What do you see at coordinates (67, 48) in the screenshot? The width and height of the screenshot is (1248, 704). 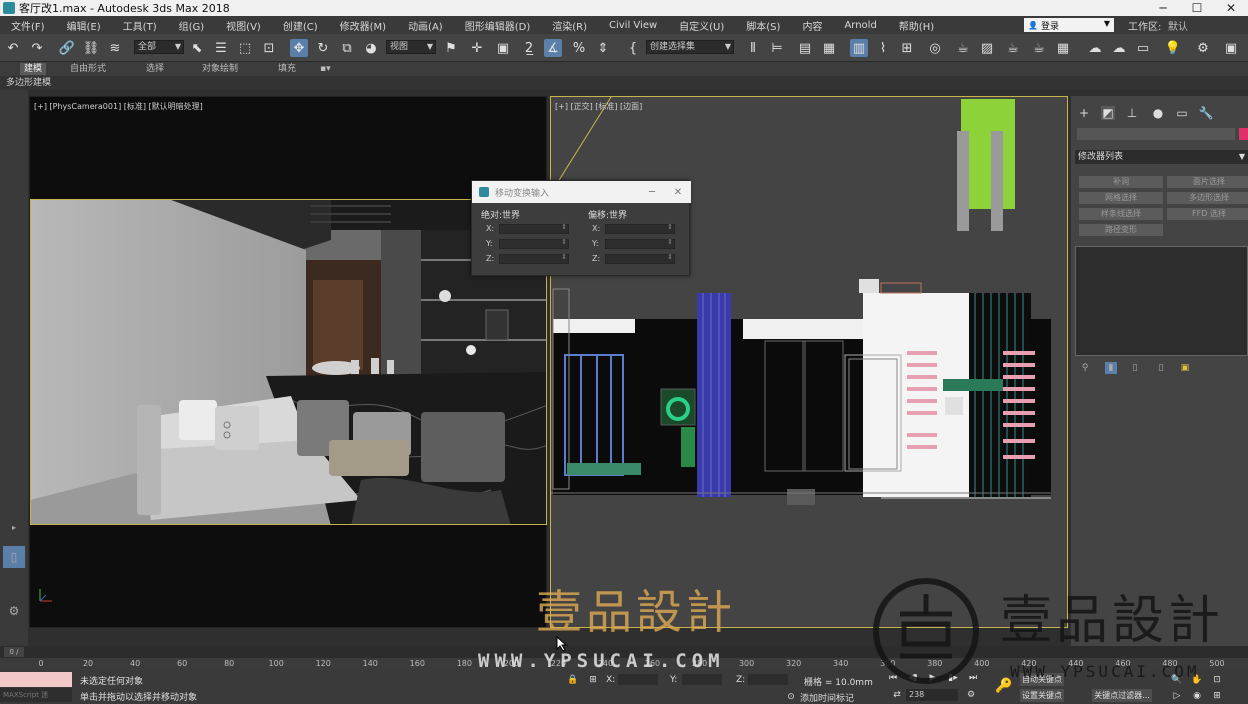 I see `link-icon: 🔗` at bounding box center [67, 48].